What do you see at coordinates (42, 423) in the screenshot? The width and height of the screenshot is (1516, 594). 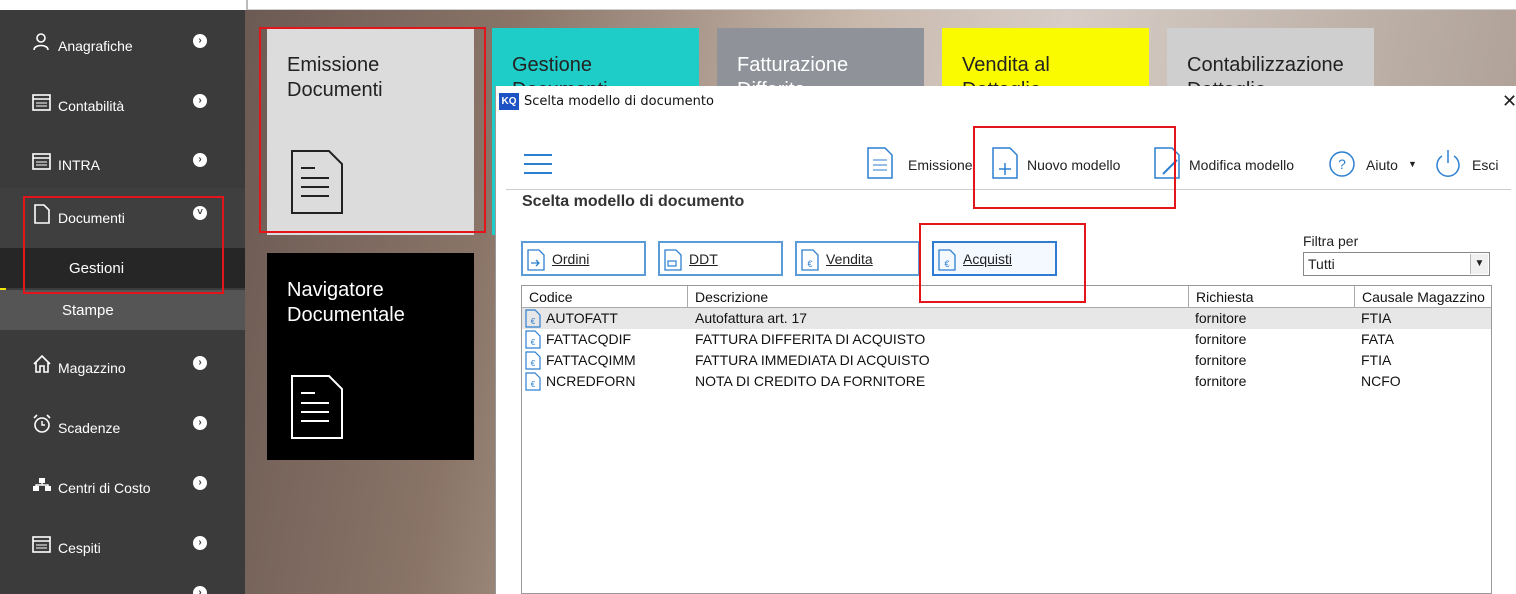 I see `alarm-clock-icon` at bounding box center [42, 423].